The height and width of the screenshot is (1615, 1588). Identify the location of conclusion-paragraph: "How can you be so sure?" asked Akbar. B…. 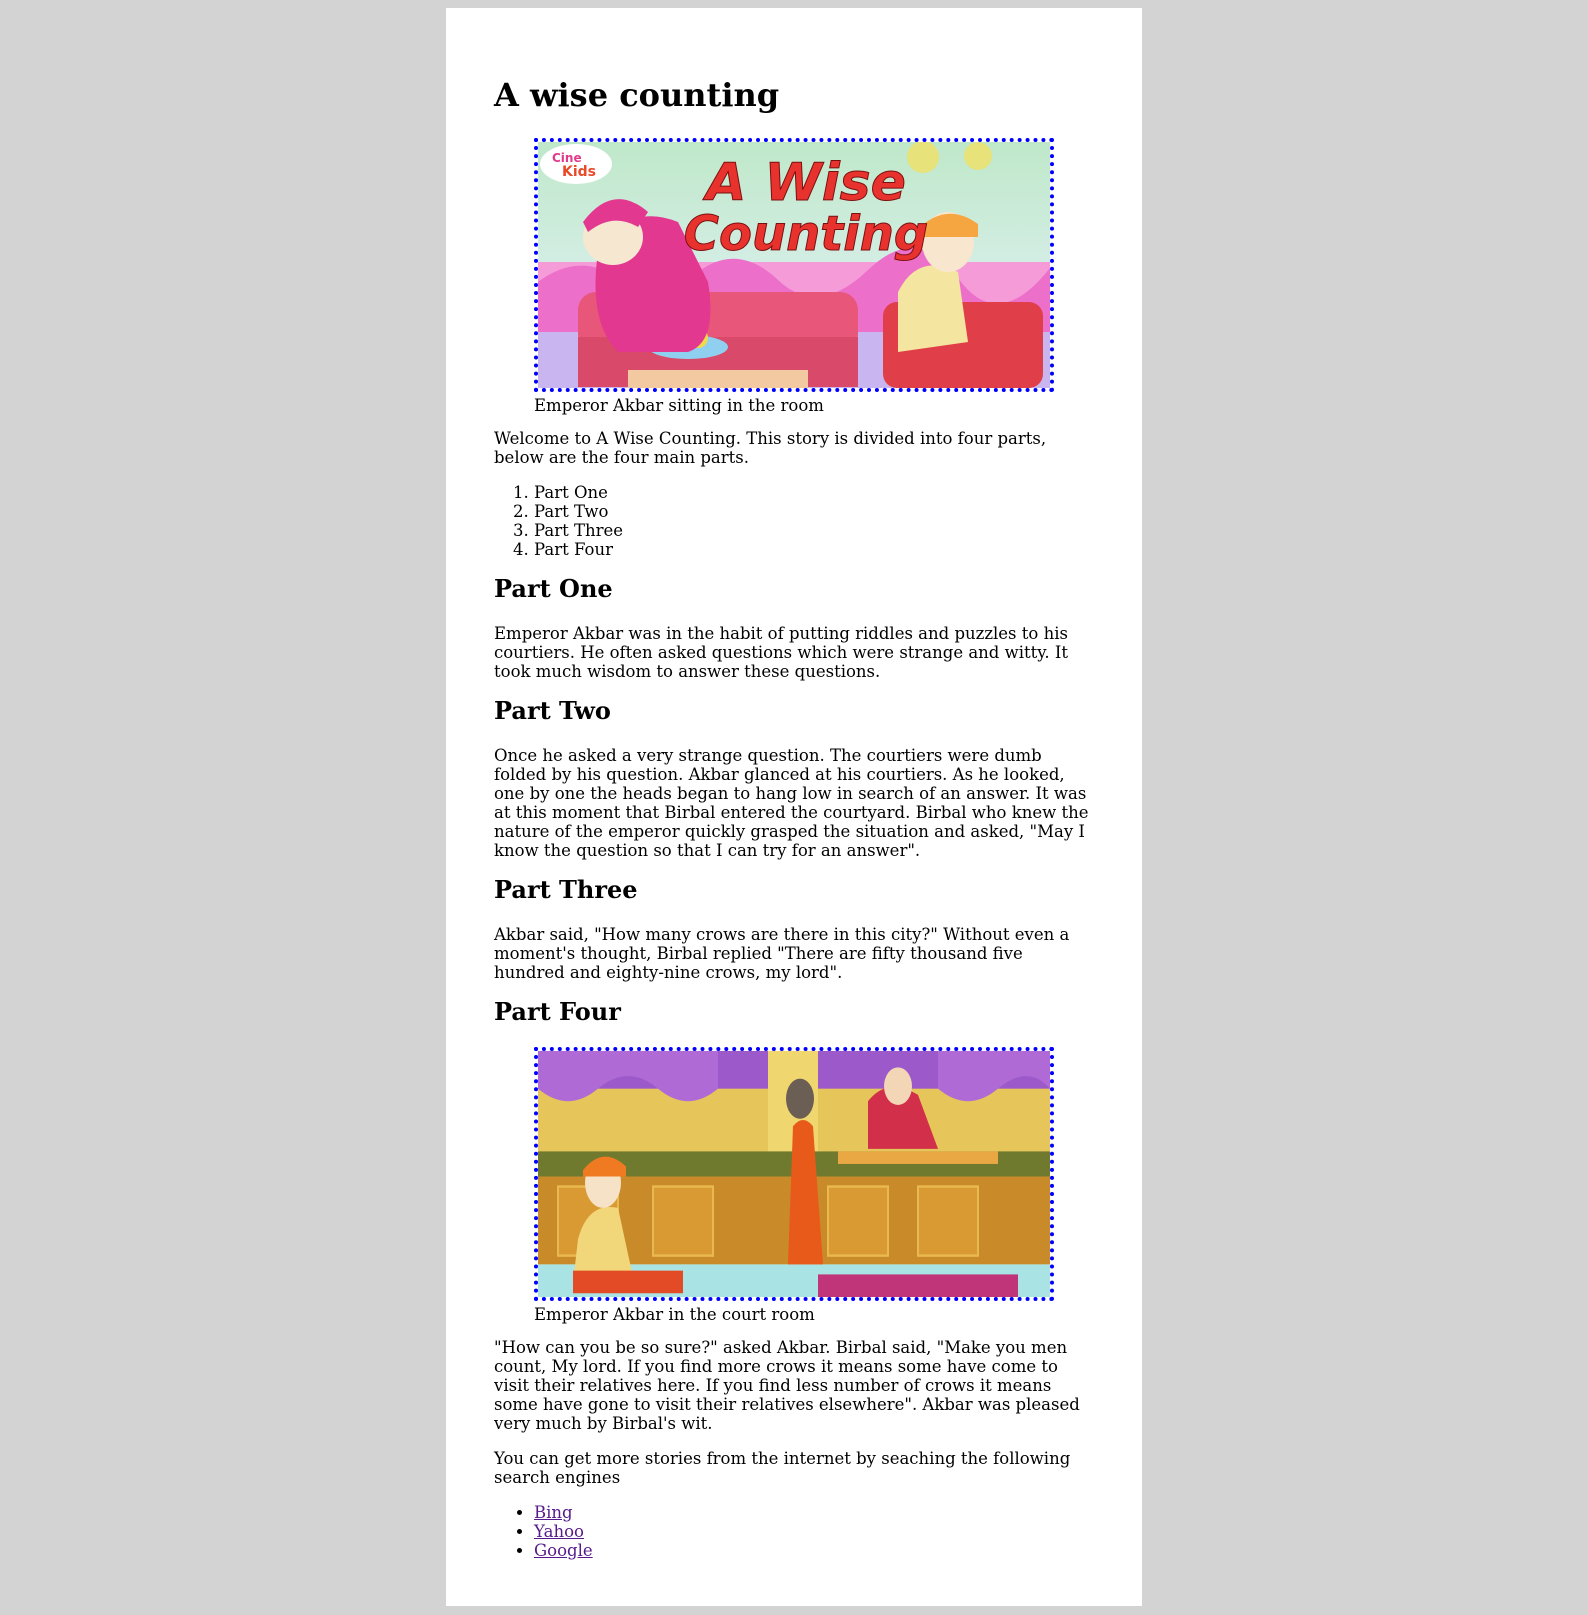
(787, 1385).